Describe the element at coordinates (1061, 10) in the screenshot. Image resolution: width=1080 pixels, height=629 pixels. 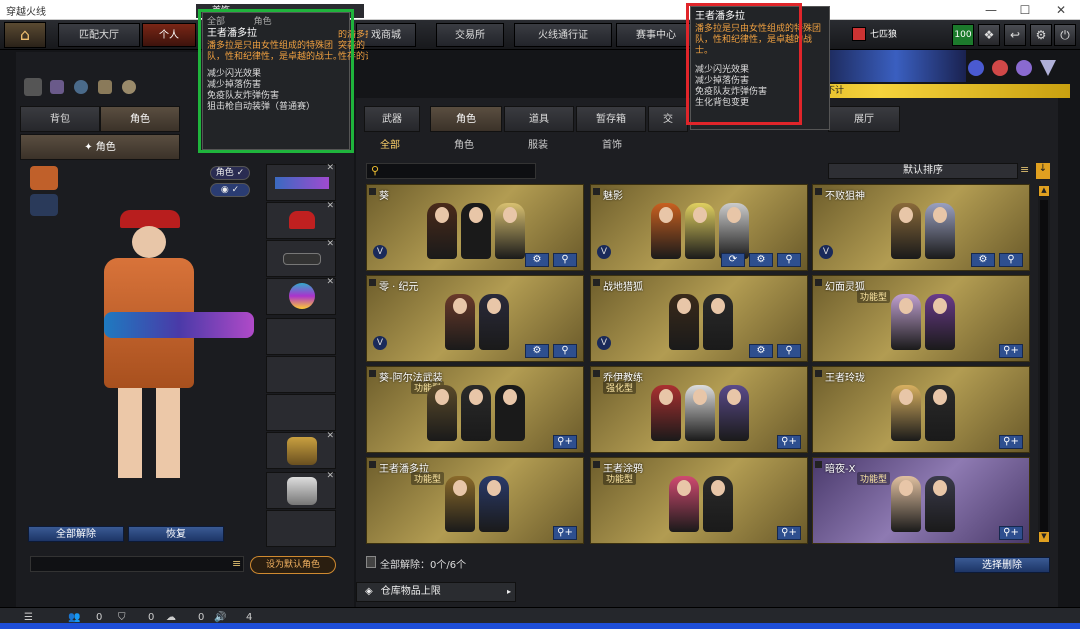
I see `close-icon: ✕` at that location.